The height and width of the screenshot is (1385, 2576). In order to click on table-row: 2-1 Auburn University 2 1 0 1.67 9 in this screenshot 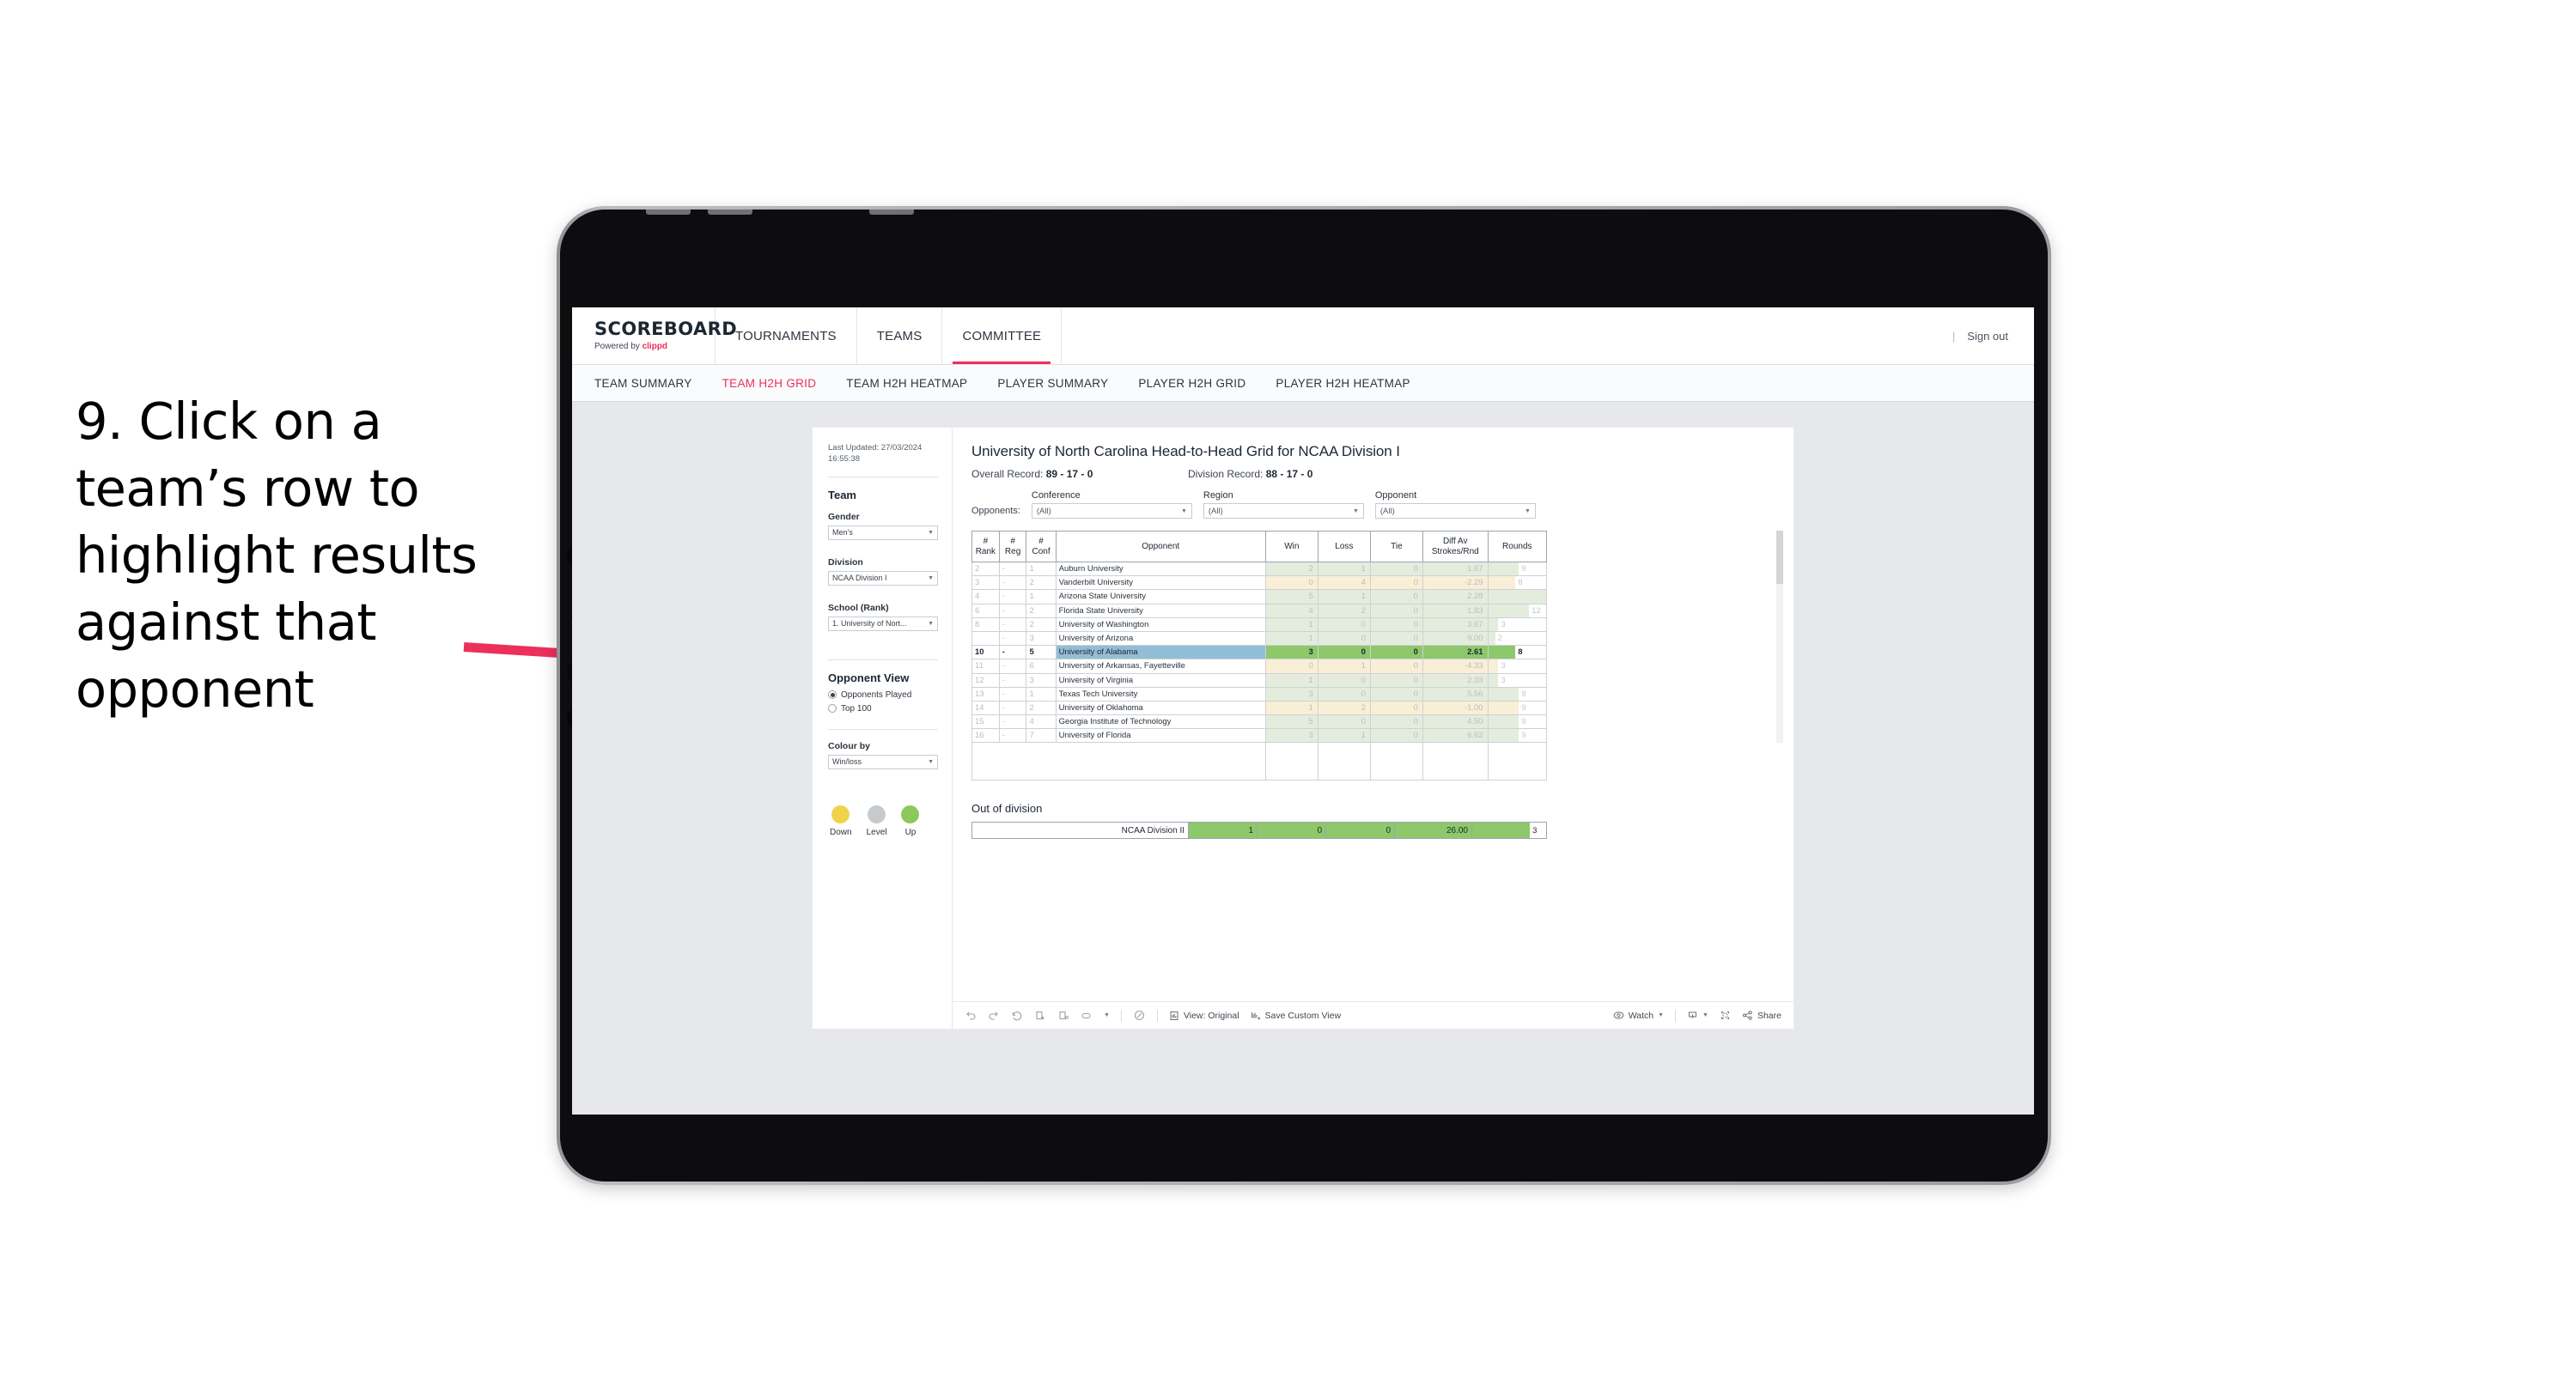, I will do `click(1259, 569)`.